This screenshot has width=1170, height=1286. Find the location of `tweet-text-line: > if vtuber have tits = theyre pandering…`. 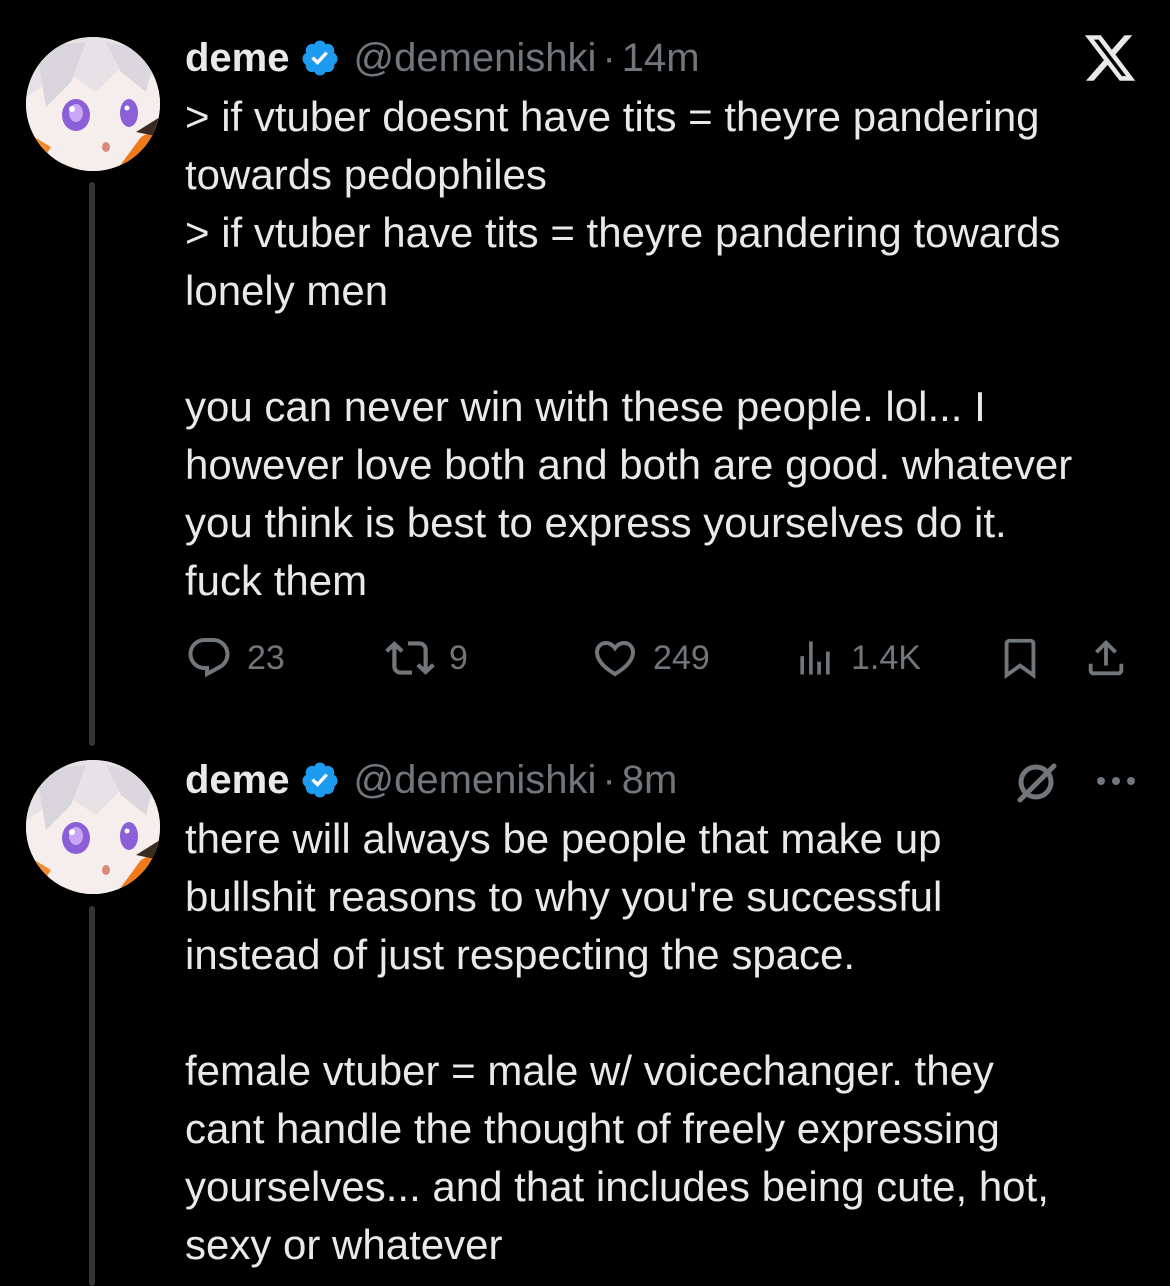

tweet-text-line: > if vtuber have tits = theyre pandering… is located at coordinates (623, 232).